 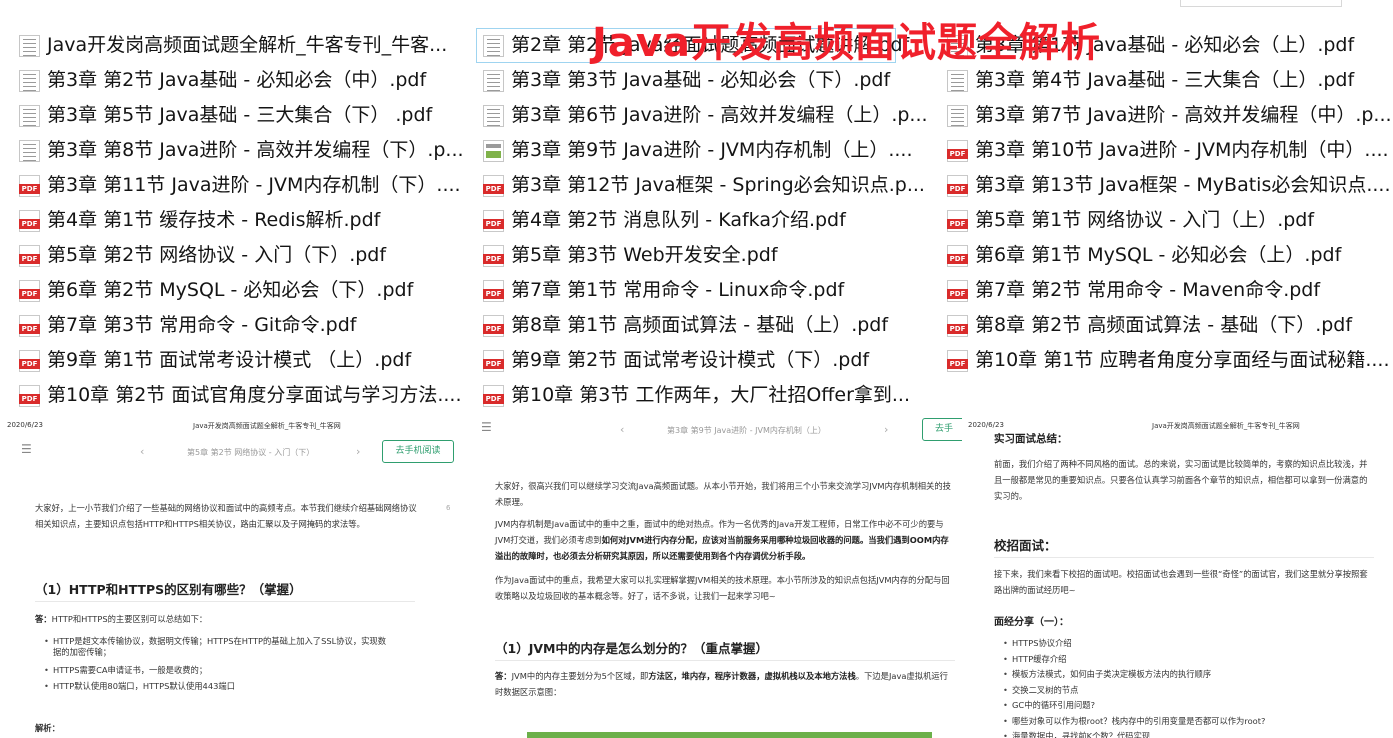 What do you see at coordinates (1157, 290) in the screenshot?
I see `file-item: 第7章 第2节 常用命令 - Maven命令.pdf` at bounding box center [1157, 290].